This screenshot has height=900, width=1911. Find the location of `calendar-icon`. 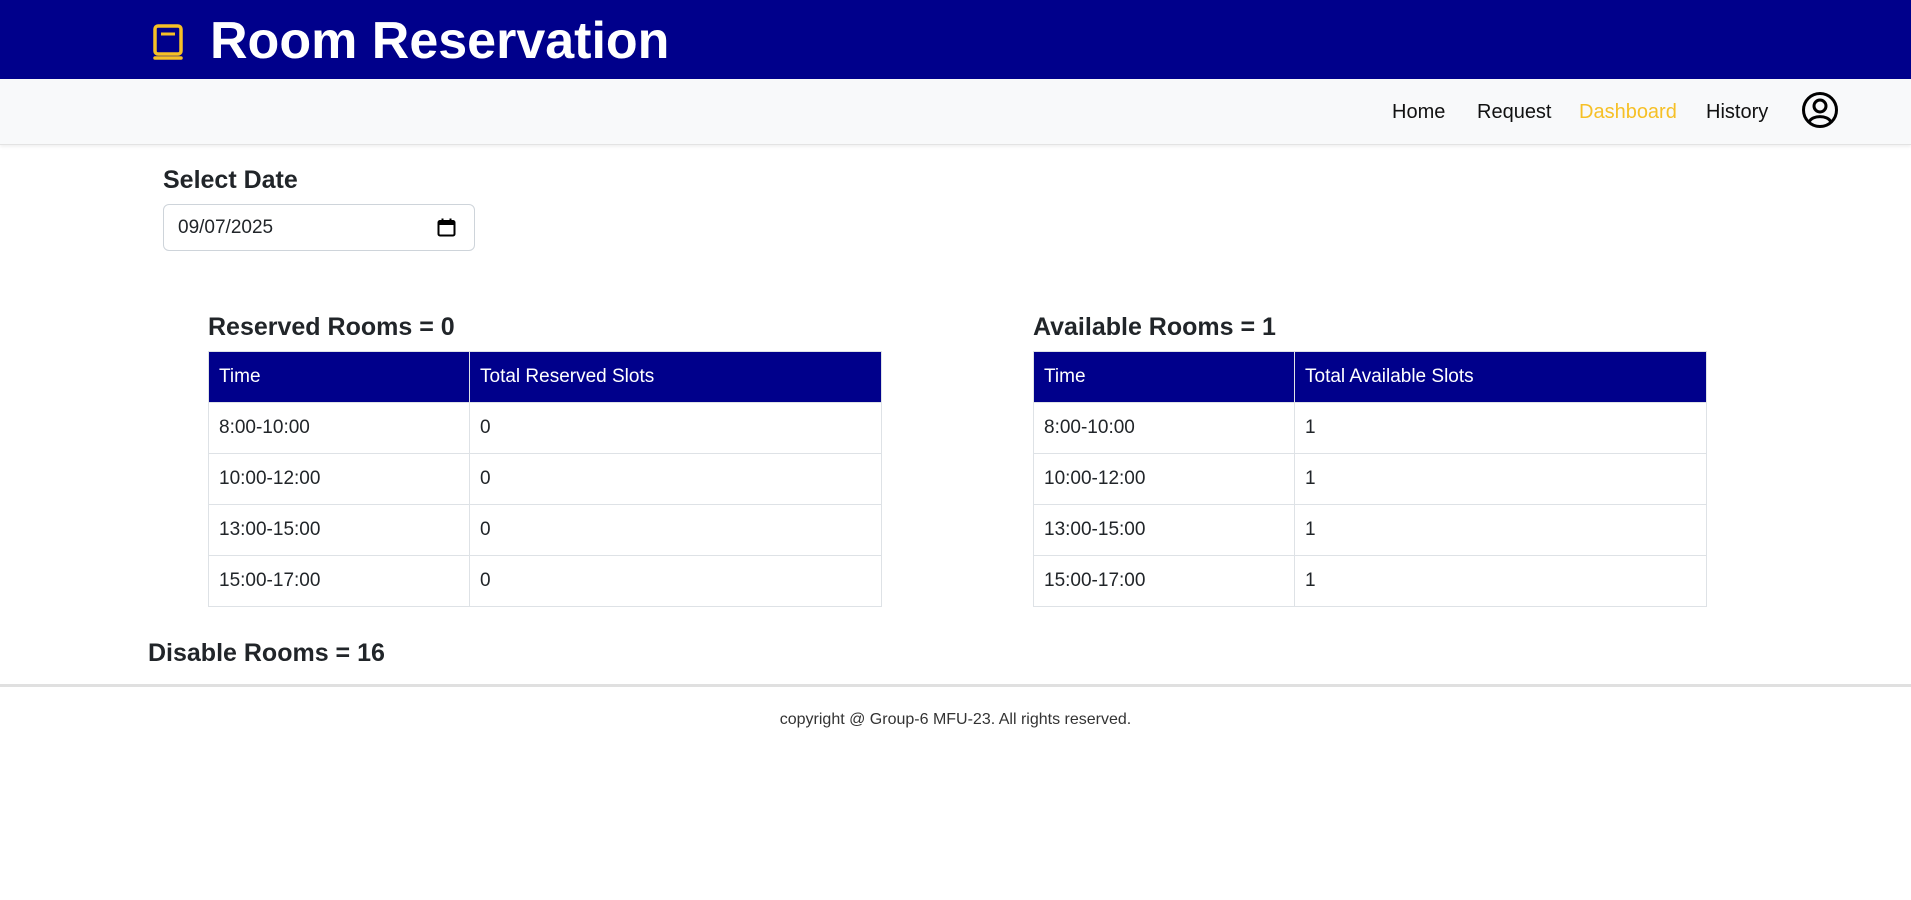

calendar-icon is located at coordinates (446, 227).